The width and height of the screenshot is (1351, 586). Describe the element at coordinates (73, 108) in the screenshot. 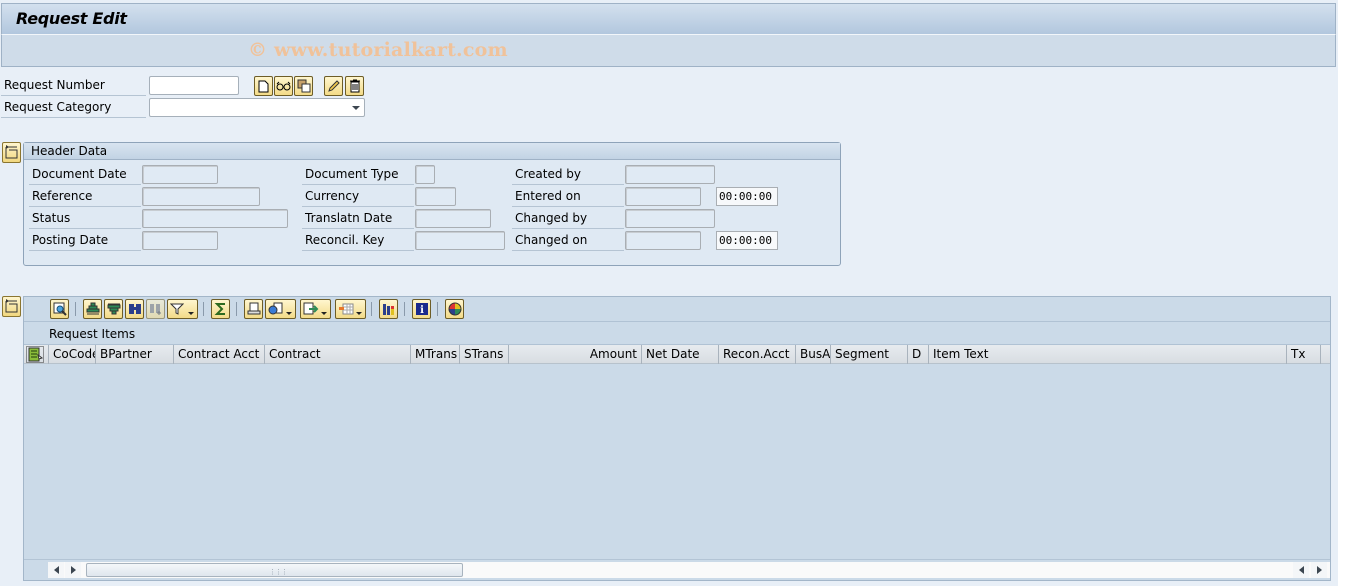

I see `request-category-label: Request Category` at that location.